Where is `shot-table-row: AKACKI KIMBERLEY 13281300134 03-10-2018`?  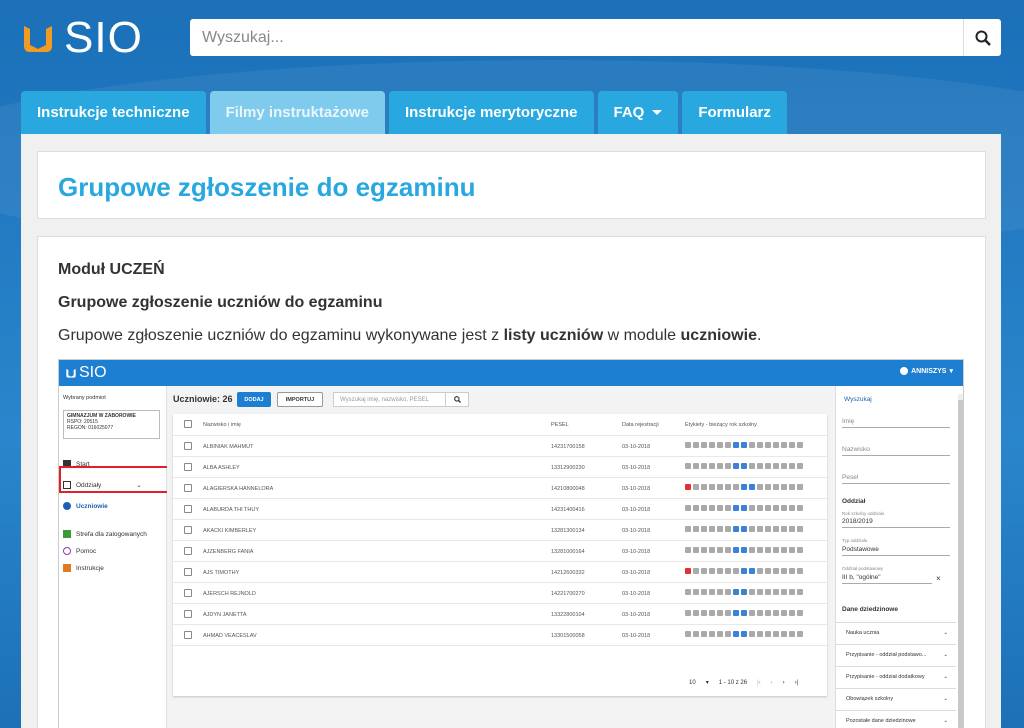
shot-table-row: AKACKI KIMBERLEY 13281300134 03-10-2018 is located at coordinates (500, 530).